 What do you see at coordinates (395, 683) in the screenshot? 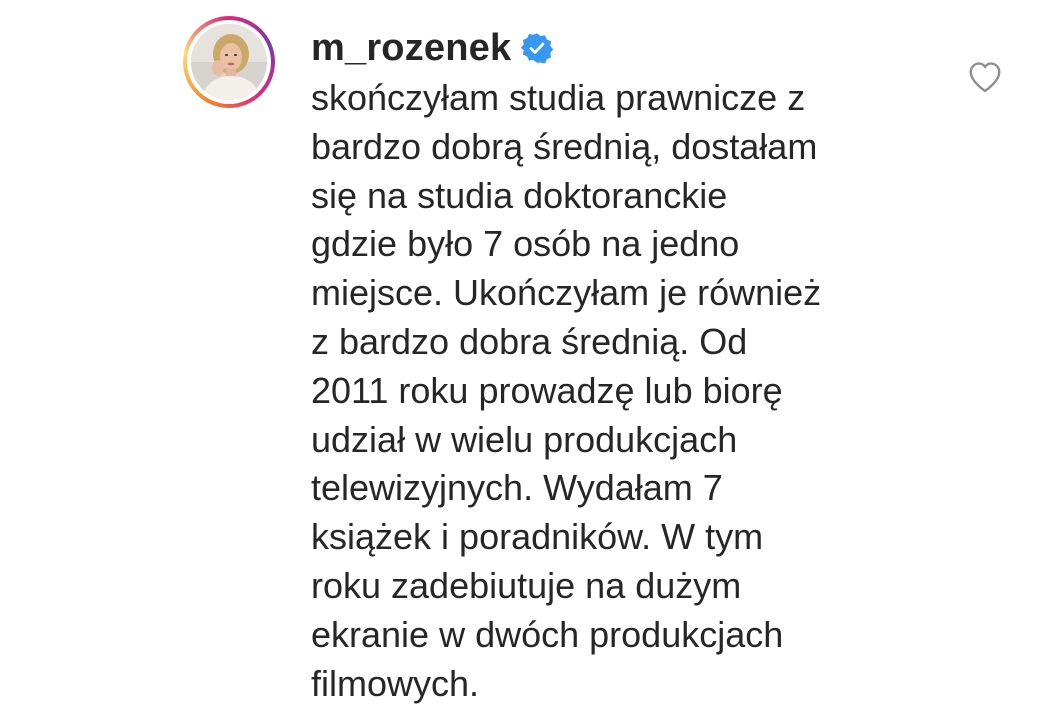
I see `comment-line-13: filmowych.` at bounding box center [395, 683].